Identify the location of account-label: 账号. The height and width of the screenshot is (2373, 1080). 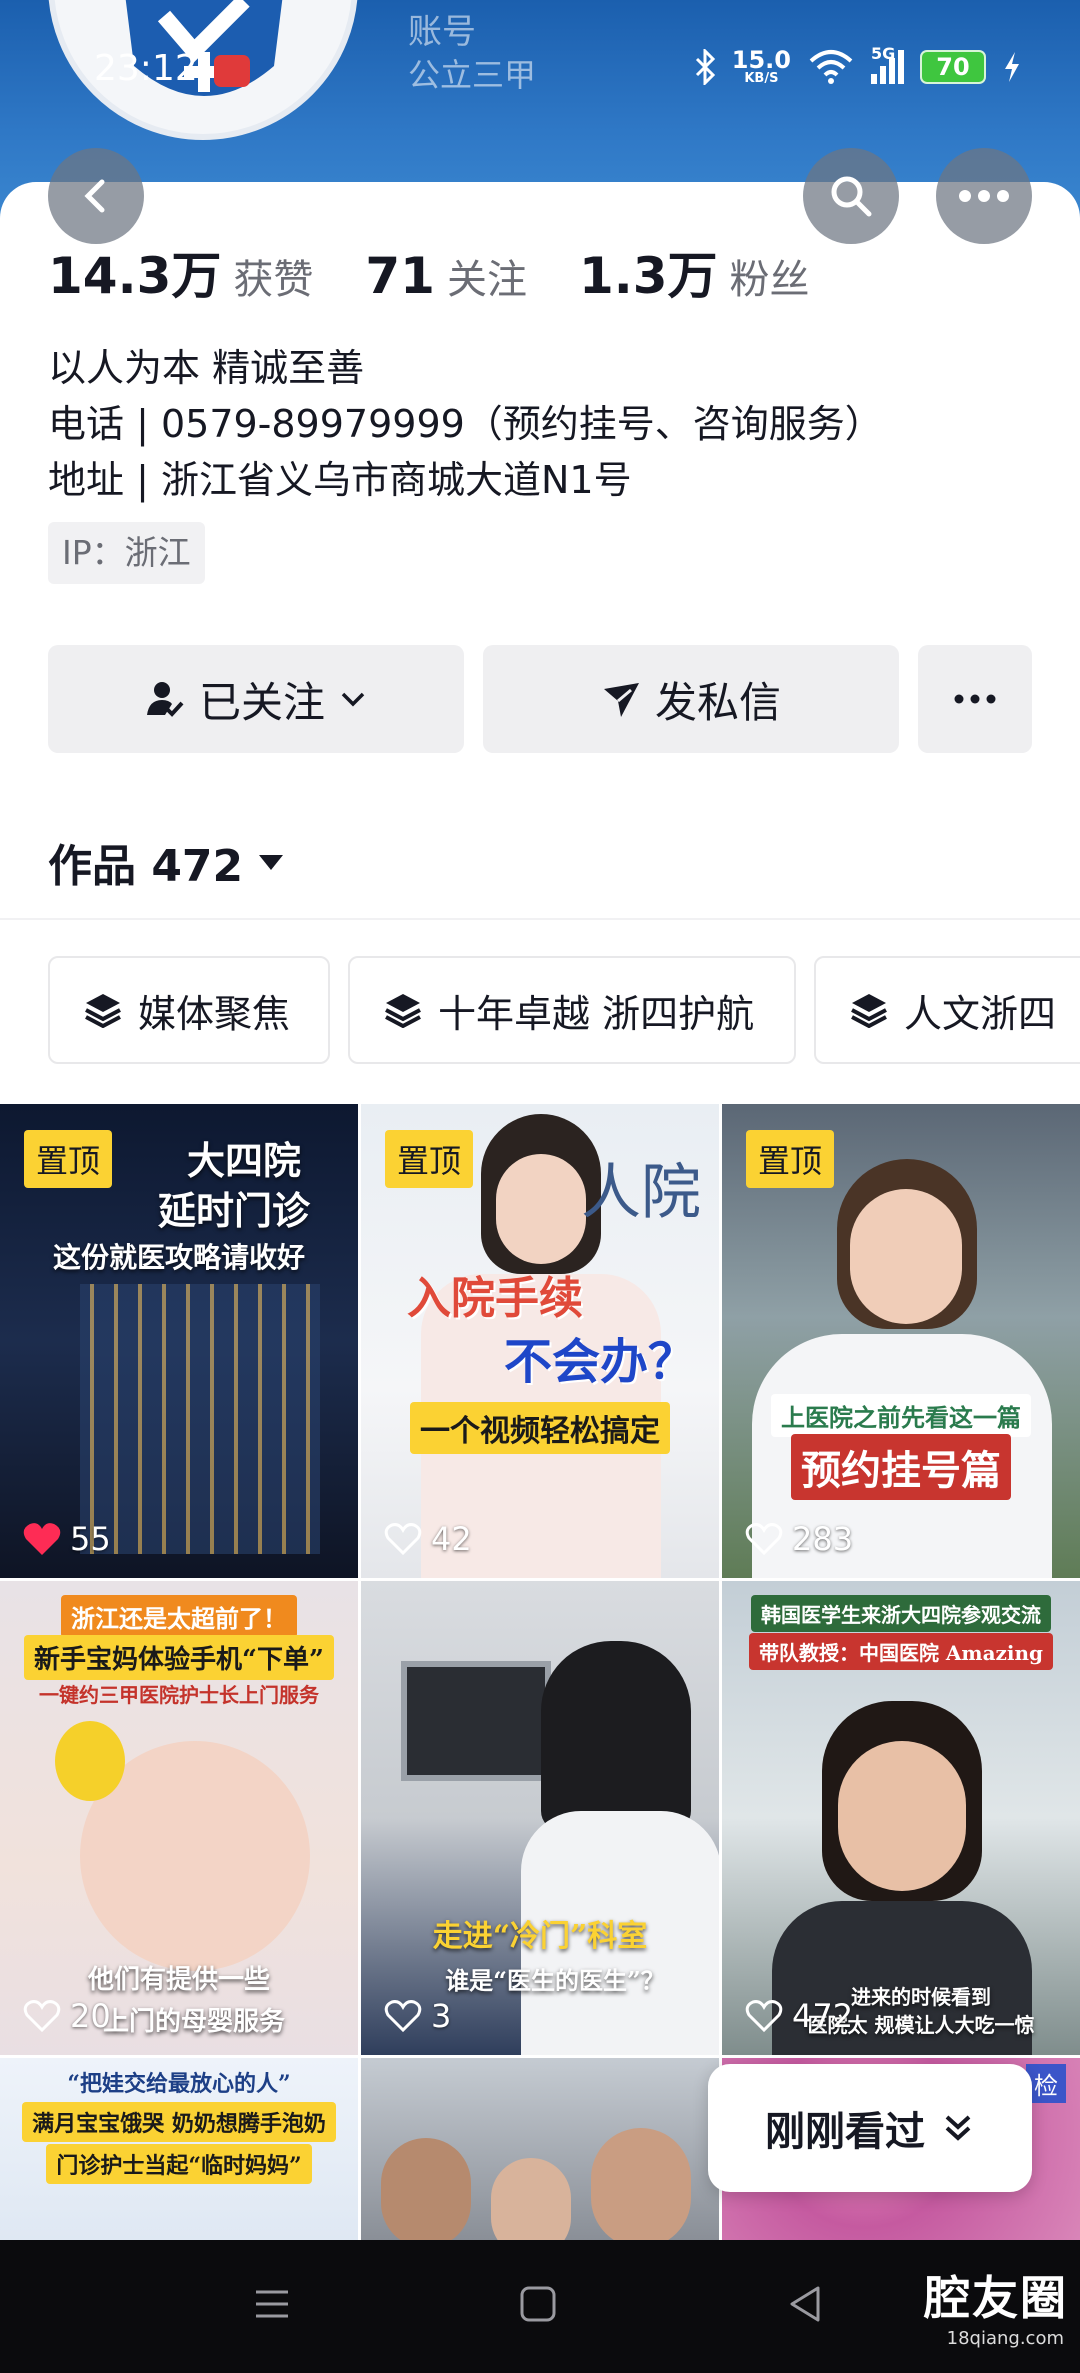
(442, 32).